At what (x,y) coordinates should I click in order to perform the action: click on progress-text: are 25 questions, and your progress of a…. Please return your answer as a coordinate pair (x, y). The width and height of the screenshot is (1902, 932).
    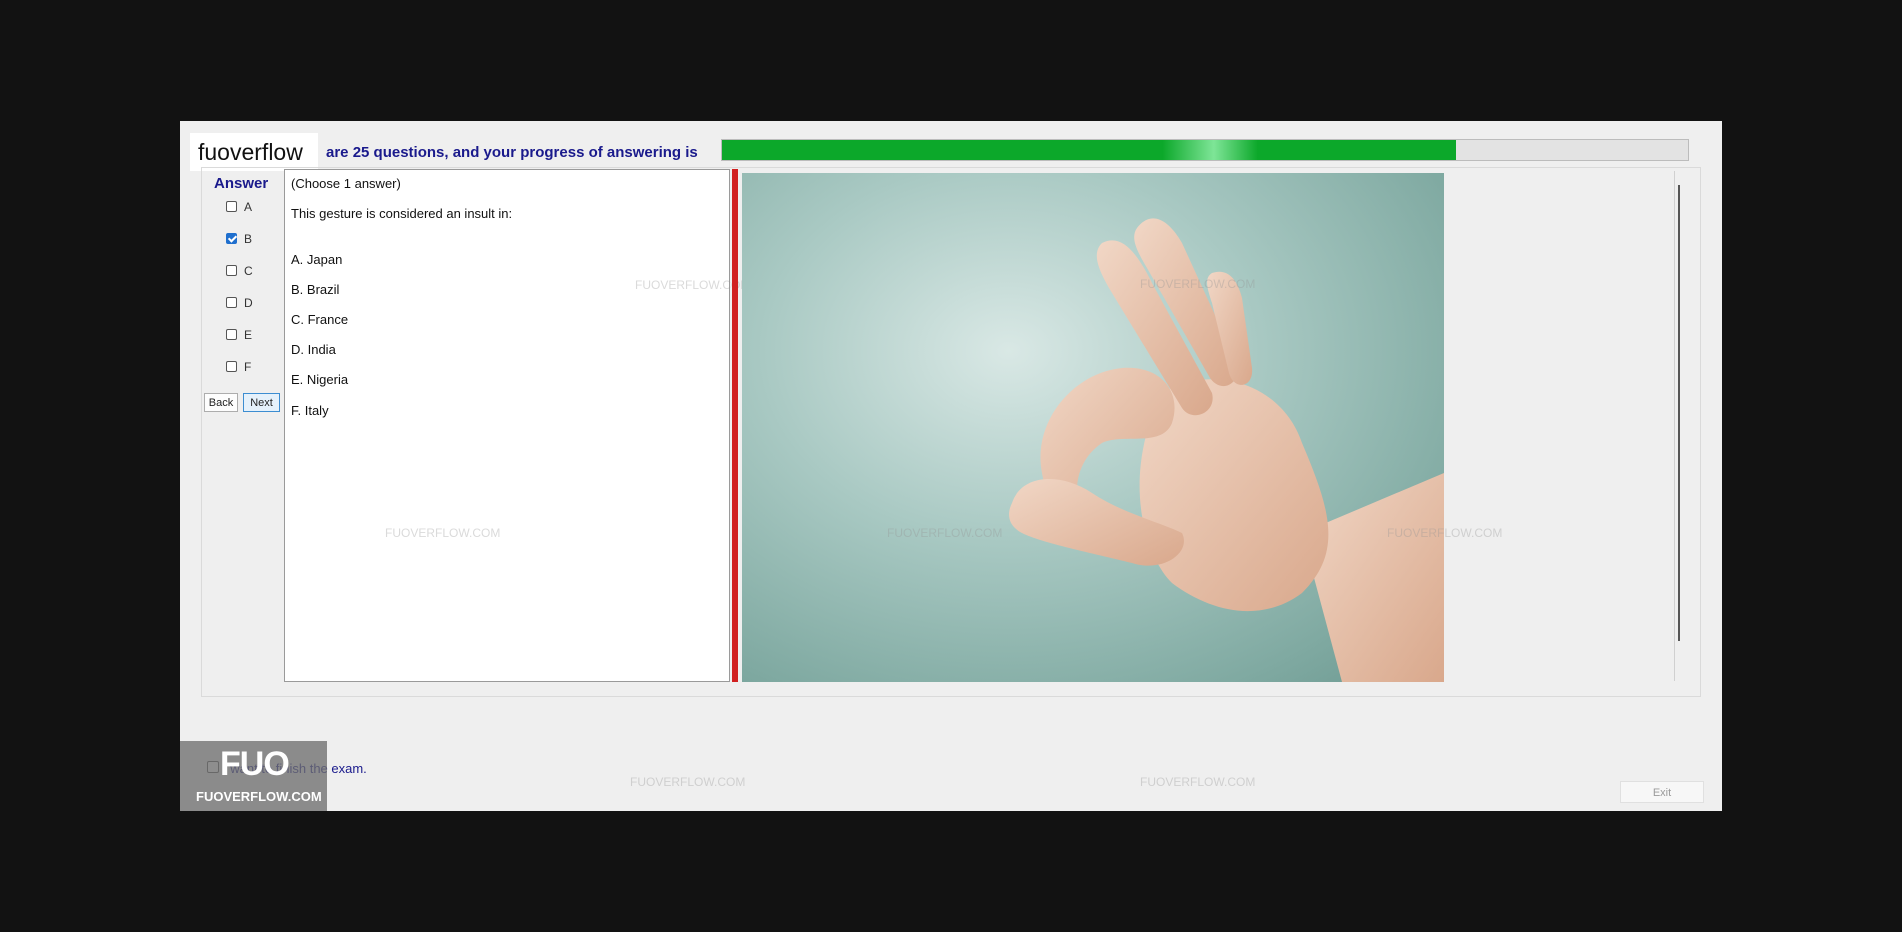
    Looking at the image, I should click on (512, 152).